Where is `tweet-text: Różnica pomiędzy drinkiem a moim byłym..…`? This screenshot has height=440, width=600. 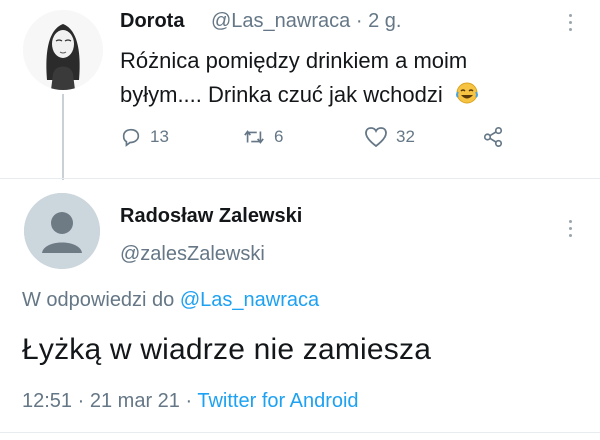
tweet-text: Różnica pomiędzy drinkiem a moim byłym..… is located at coordinates (330, 79).